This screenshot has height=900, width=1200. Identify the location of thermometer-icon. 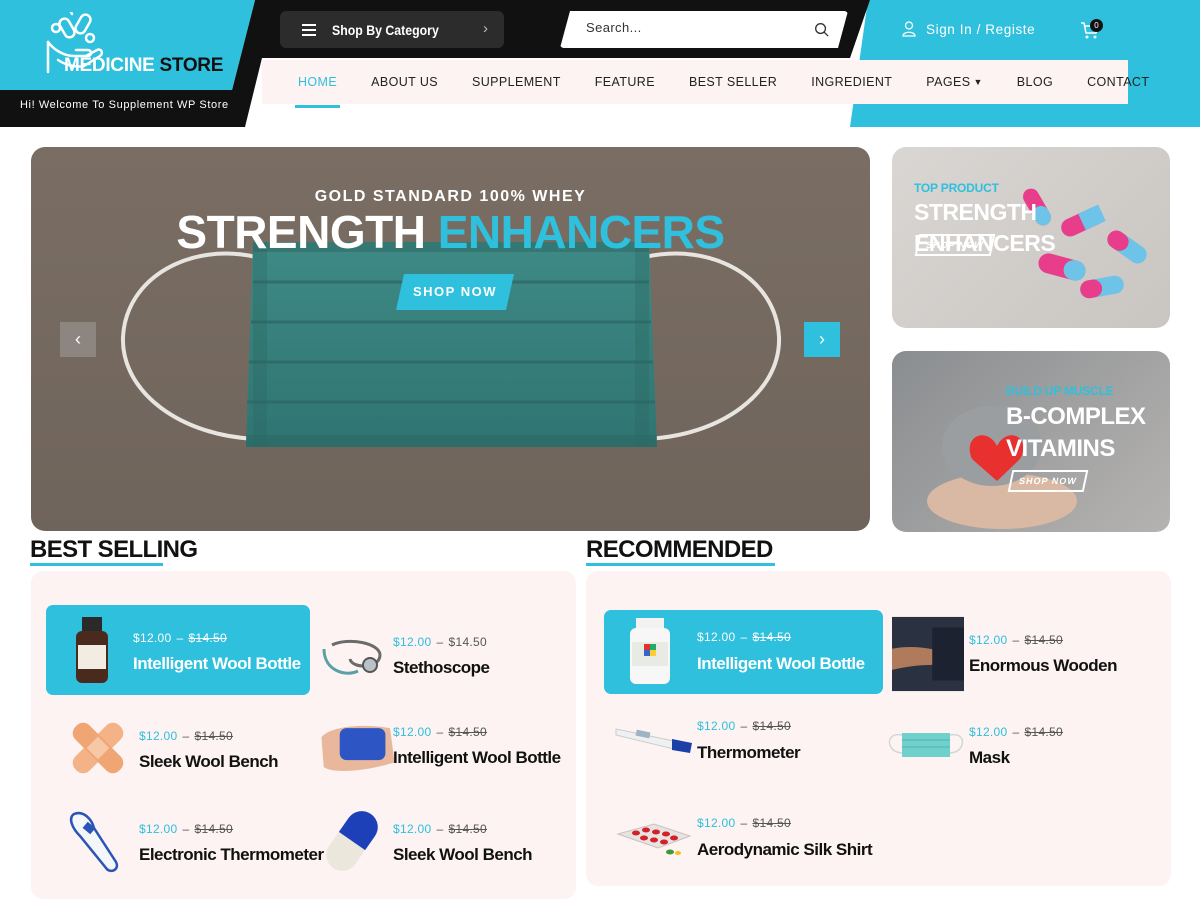
(653, 740).